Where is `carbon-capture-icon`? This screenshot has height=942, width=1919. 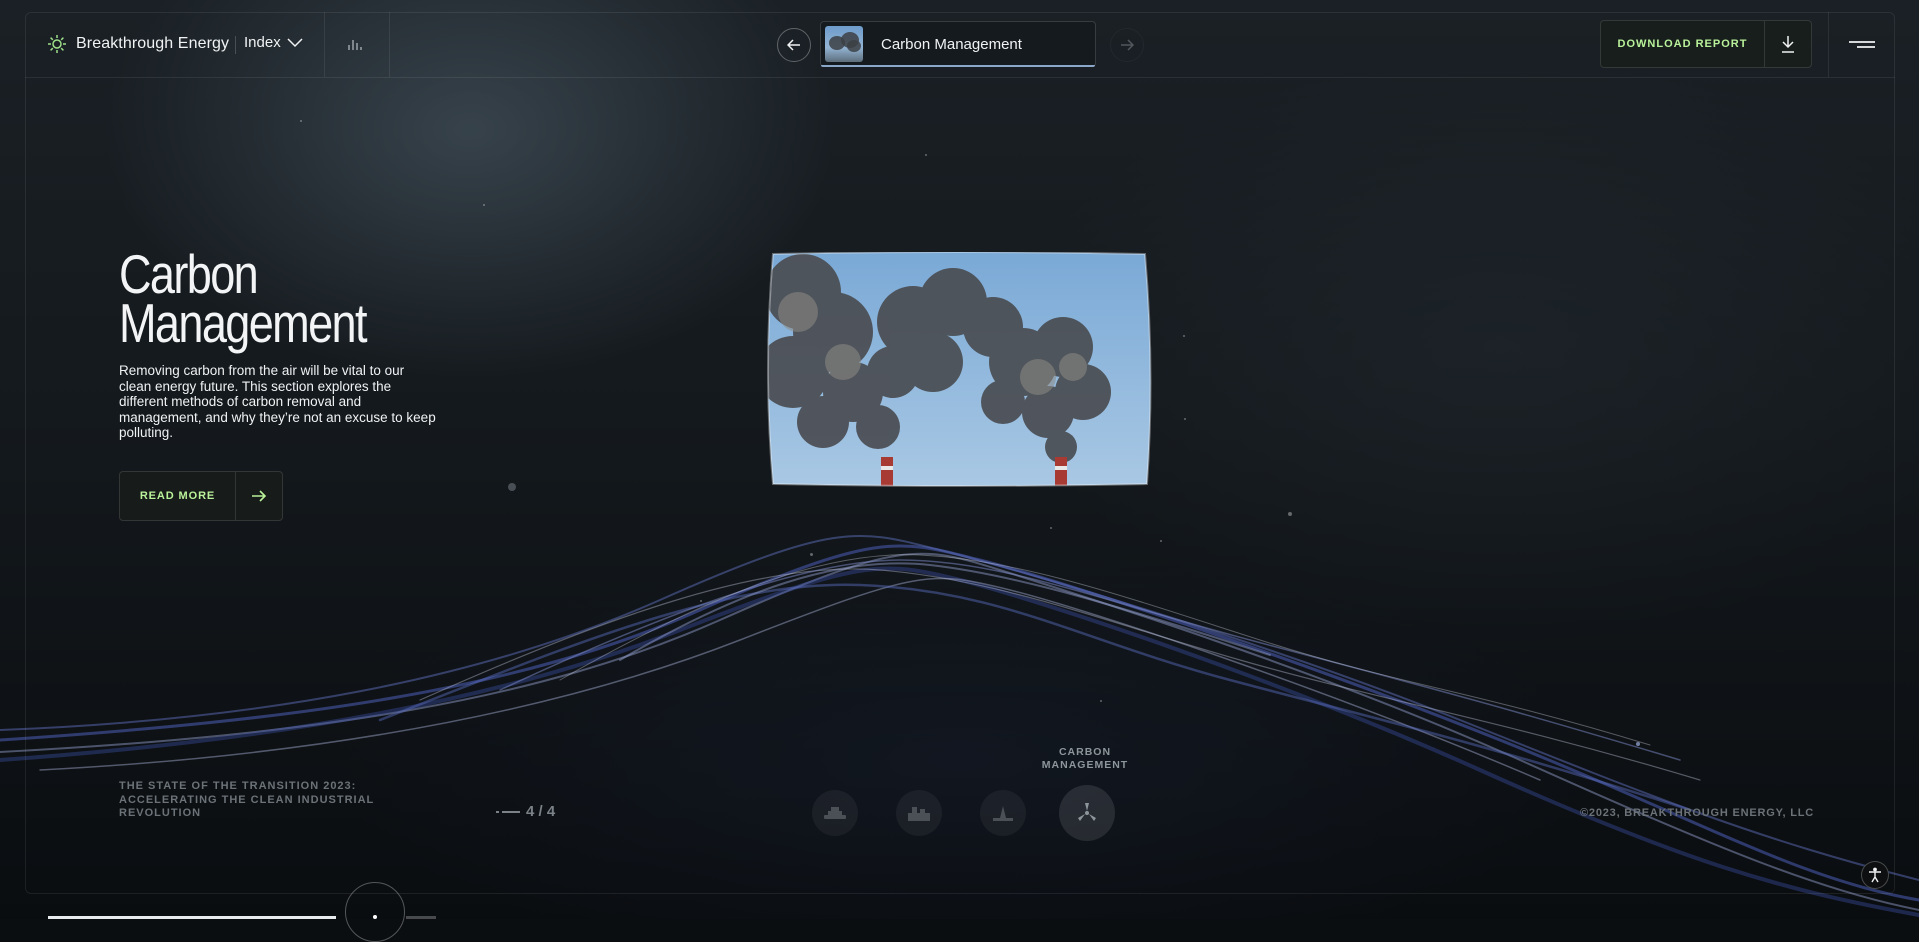 carbon-capture-icon is located at coordinates (1087, 812).